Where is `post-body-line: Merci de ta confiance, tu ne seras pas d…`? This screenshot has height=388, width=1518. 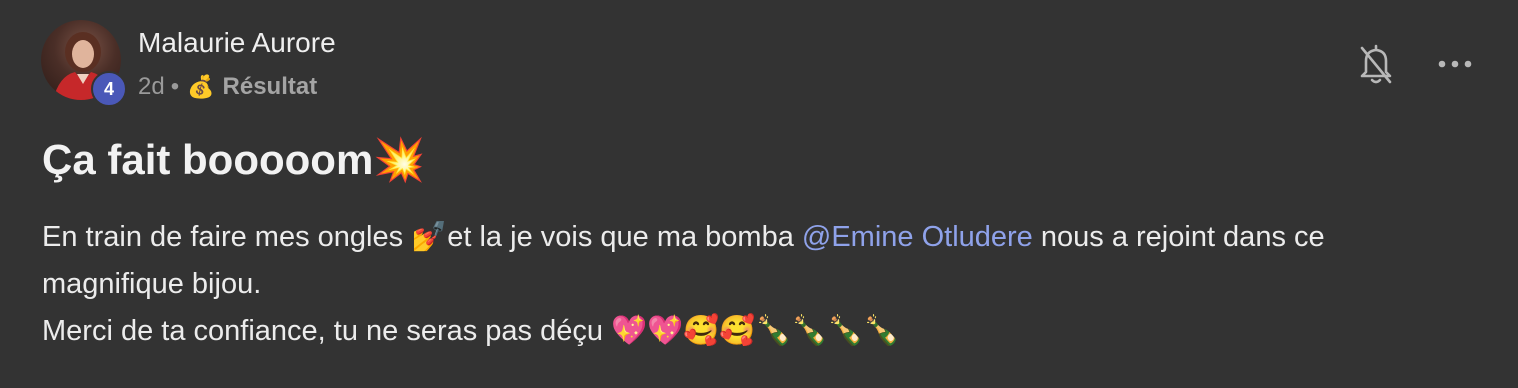 post-body-line: Merci de ta confiance, tu ne seras pas d… is located at coordinates (471, 331).